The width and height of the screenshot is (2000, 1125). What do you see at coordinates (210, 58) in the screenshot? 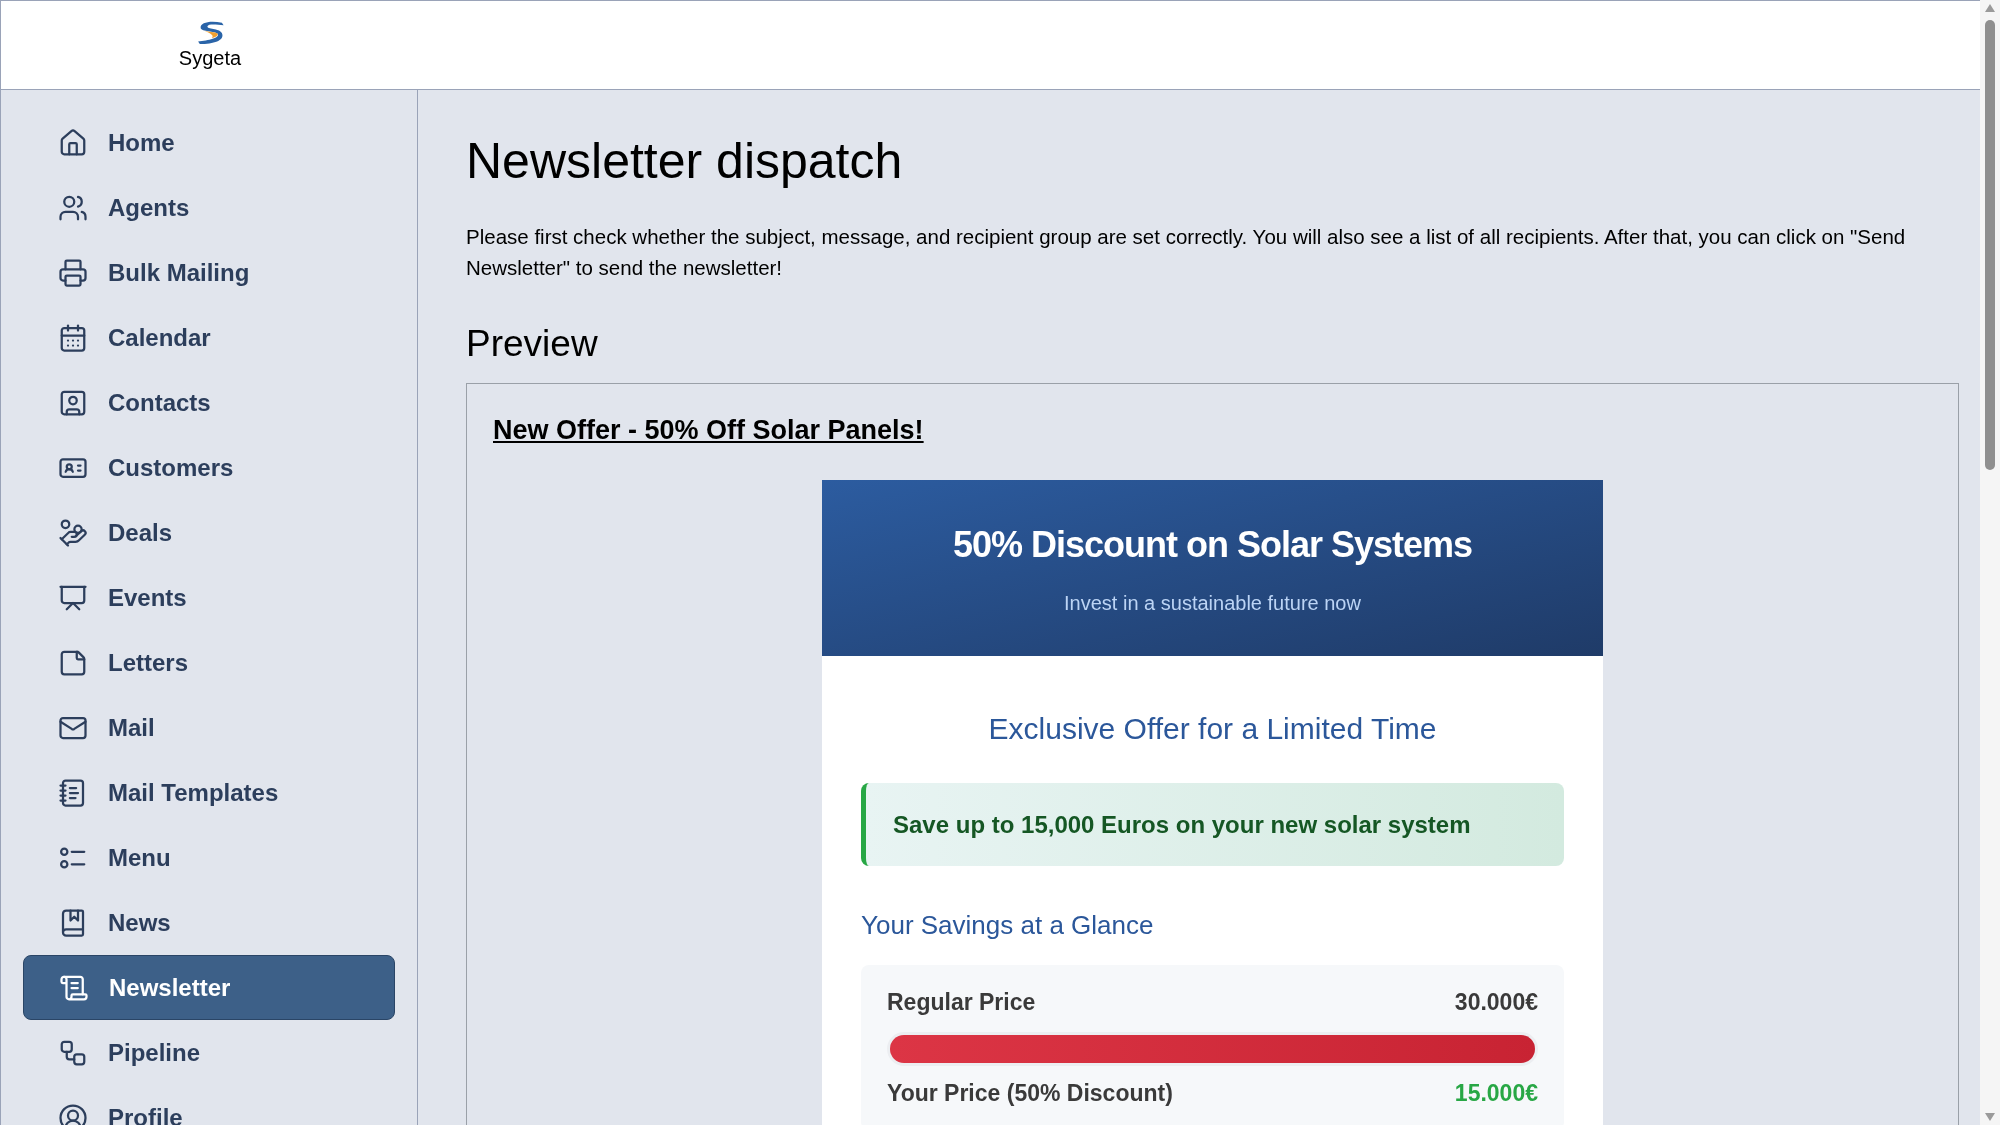
I see `brand-name: Sygeta` at bounding box center [210, 58].